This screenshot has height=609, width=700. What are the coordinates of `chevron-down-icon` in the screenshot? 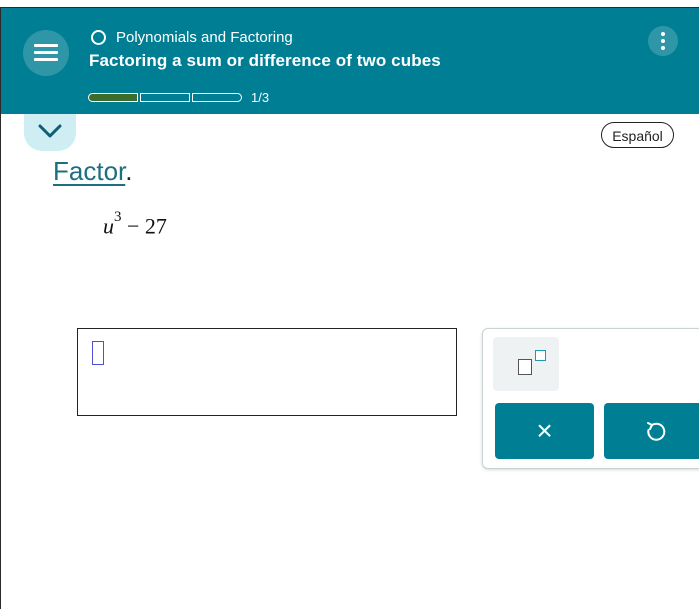 It's located at (50, 131).